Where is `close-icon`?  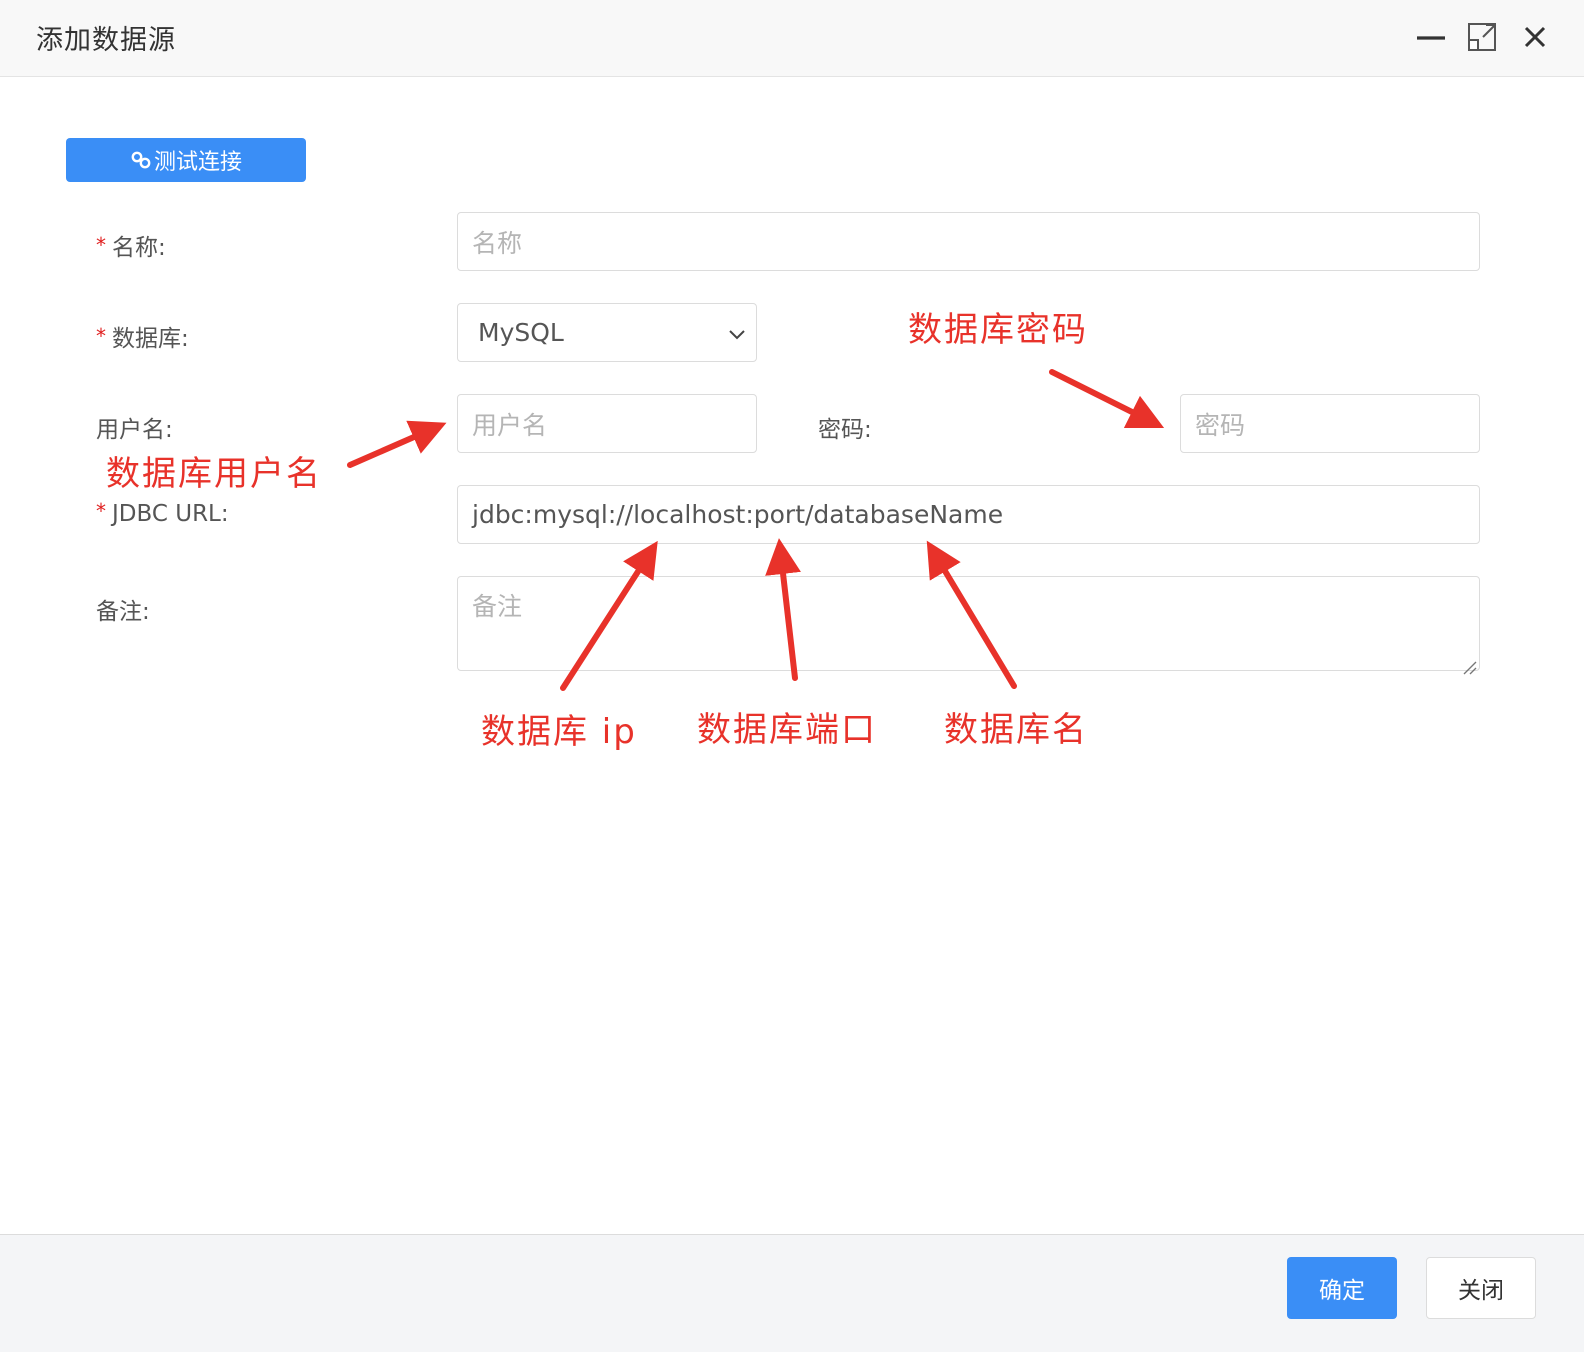 close-icon is located at coordinates (1535, 37).